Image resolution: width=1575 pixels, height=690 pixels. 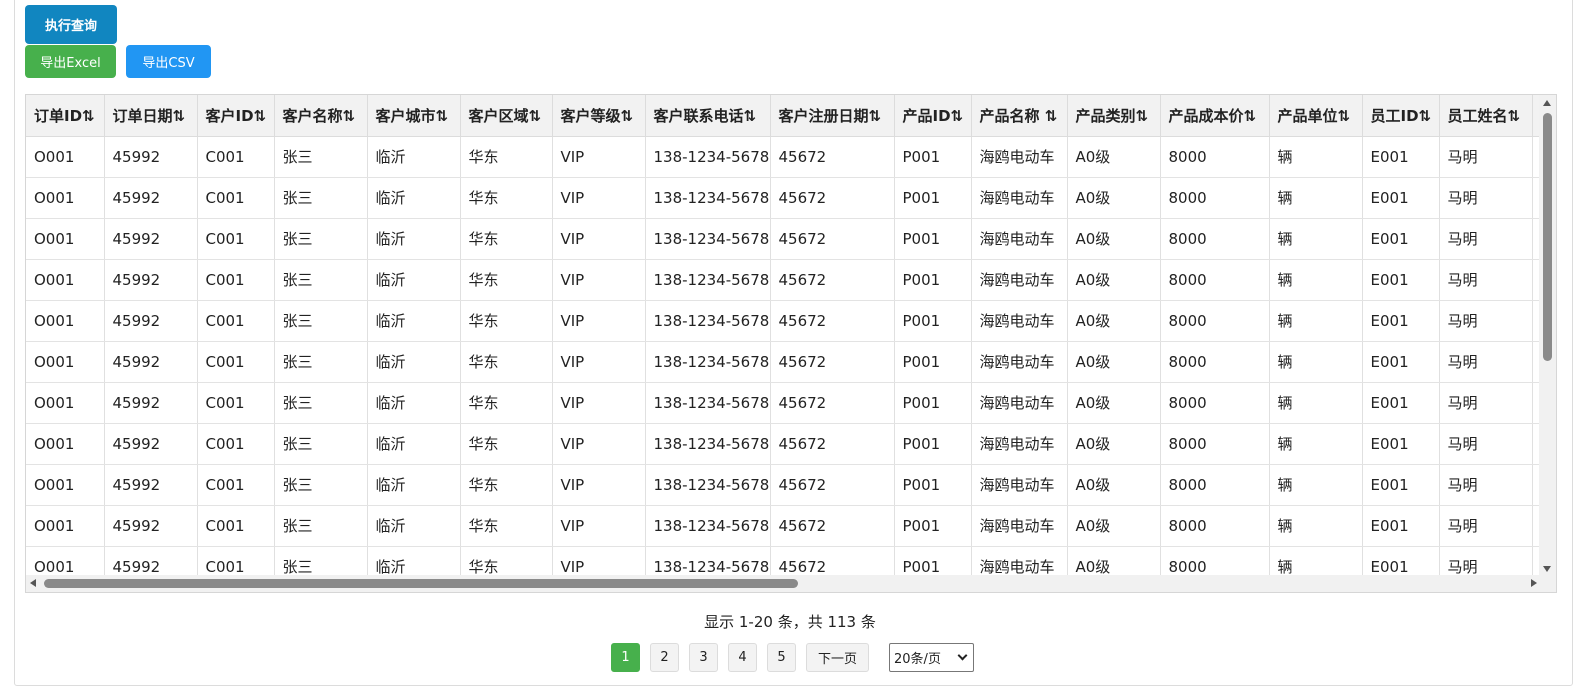 I want to click on execute-query-button: 执行查询, so click(x=71, y=24).